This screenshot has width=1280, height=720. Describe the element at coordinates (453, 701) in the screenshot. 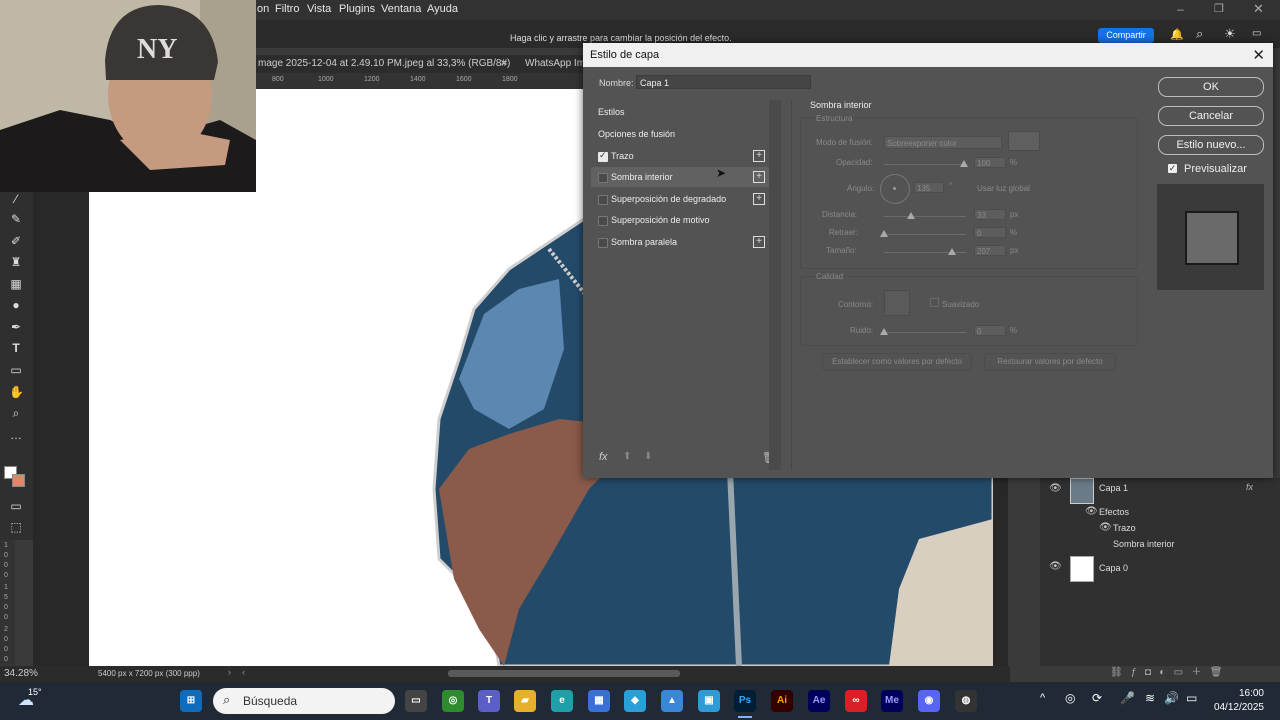

I see `xbox-icon: ◎` at that location.